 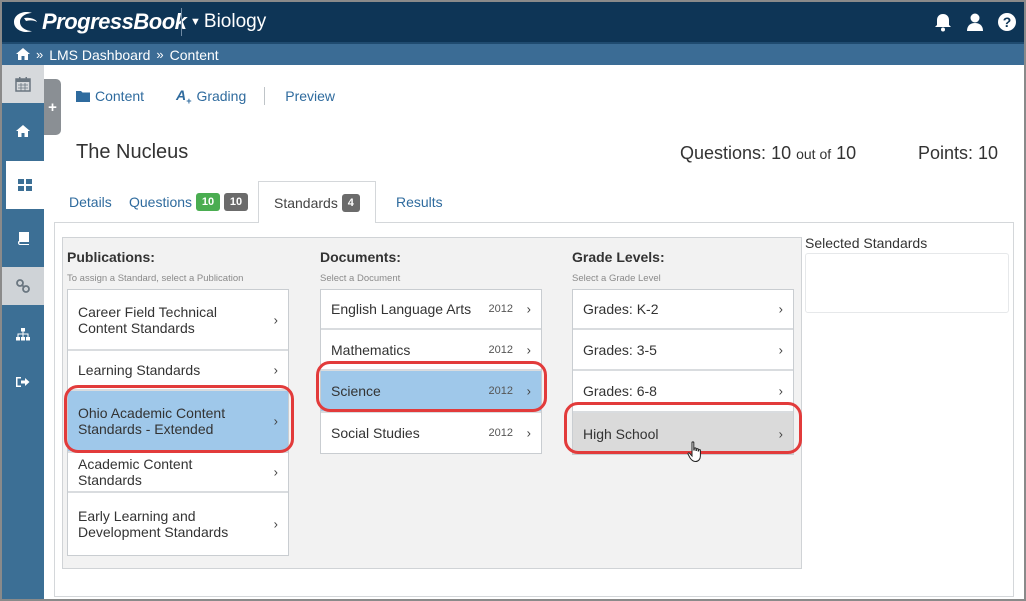 I want to click on tab-standards: Standards 4, so click(x=317, y=202).